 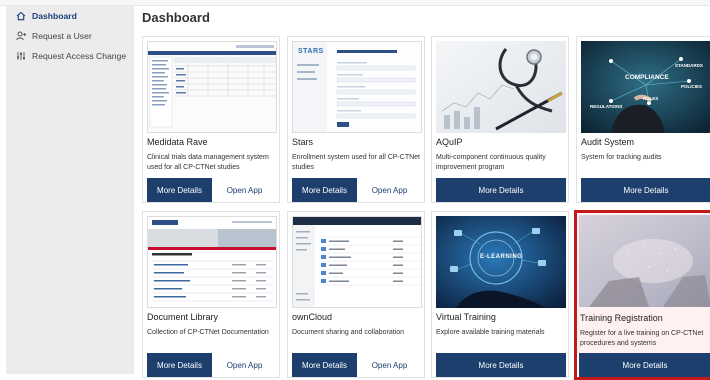 What do you see at coordinates (79, 56) in the screenshot?
I see `sidebar-item-label: Request Access Change` at bounding box center [79, 56].